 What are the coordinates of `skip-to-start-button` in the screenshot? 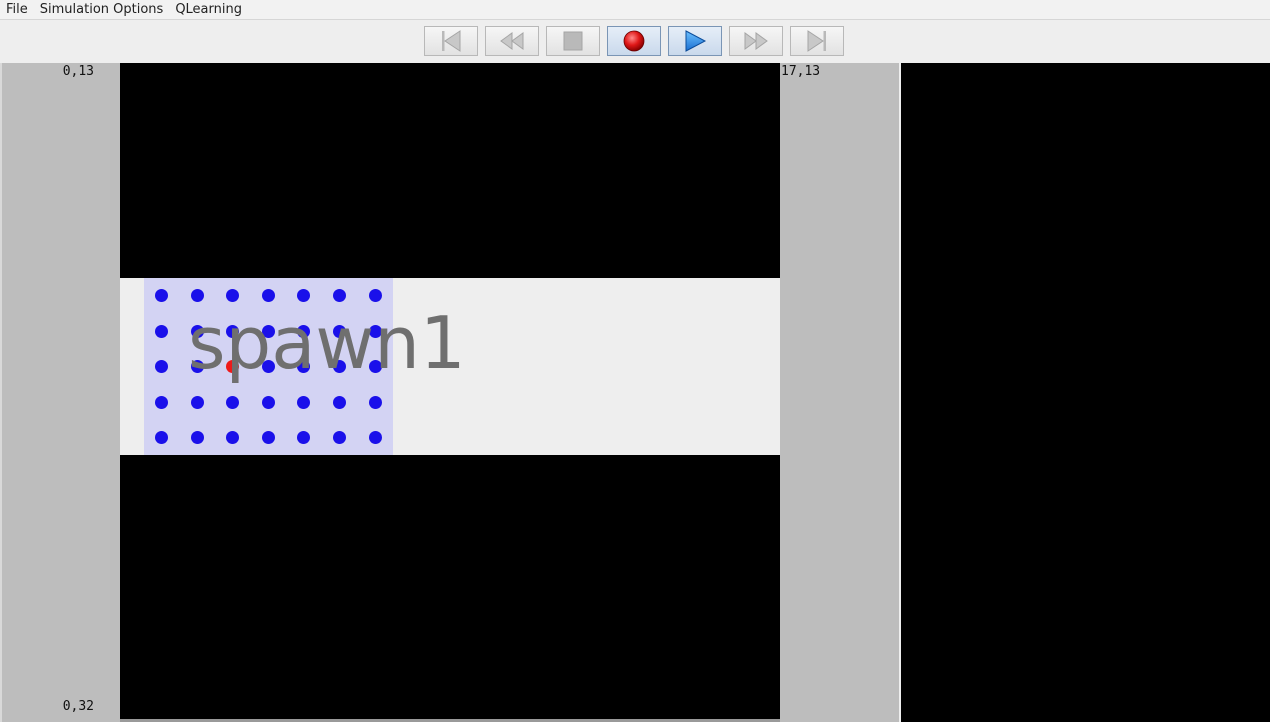 It's located at (451, 41).